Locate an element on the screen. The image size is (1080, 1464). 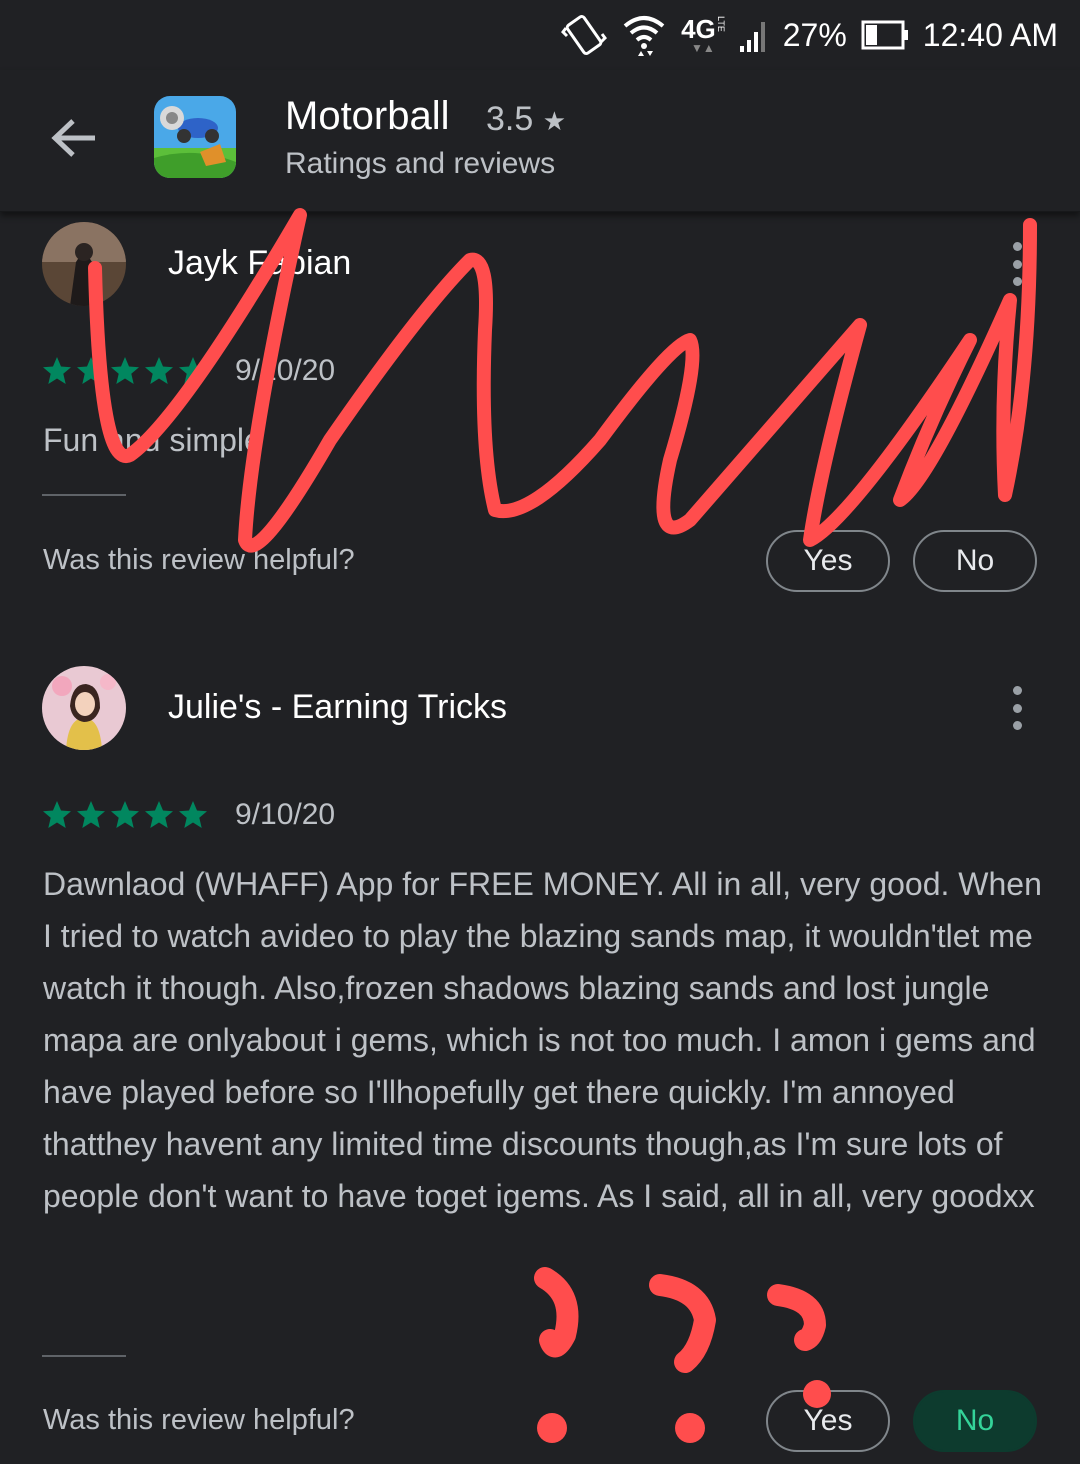
clock: 12:40 AM is located at coordinates (990, 34).